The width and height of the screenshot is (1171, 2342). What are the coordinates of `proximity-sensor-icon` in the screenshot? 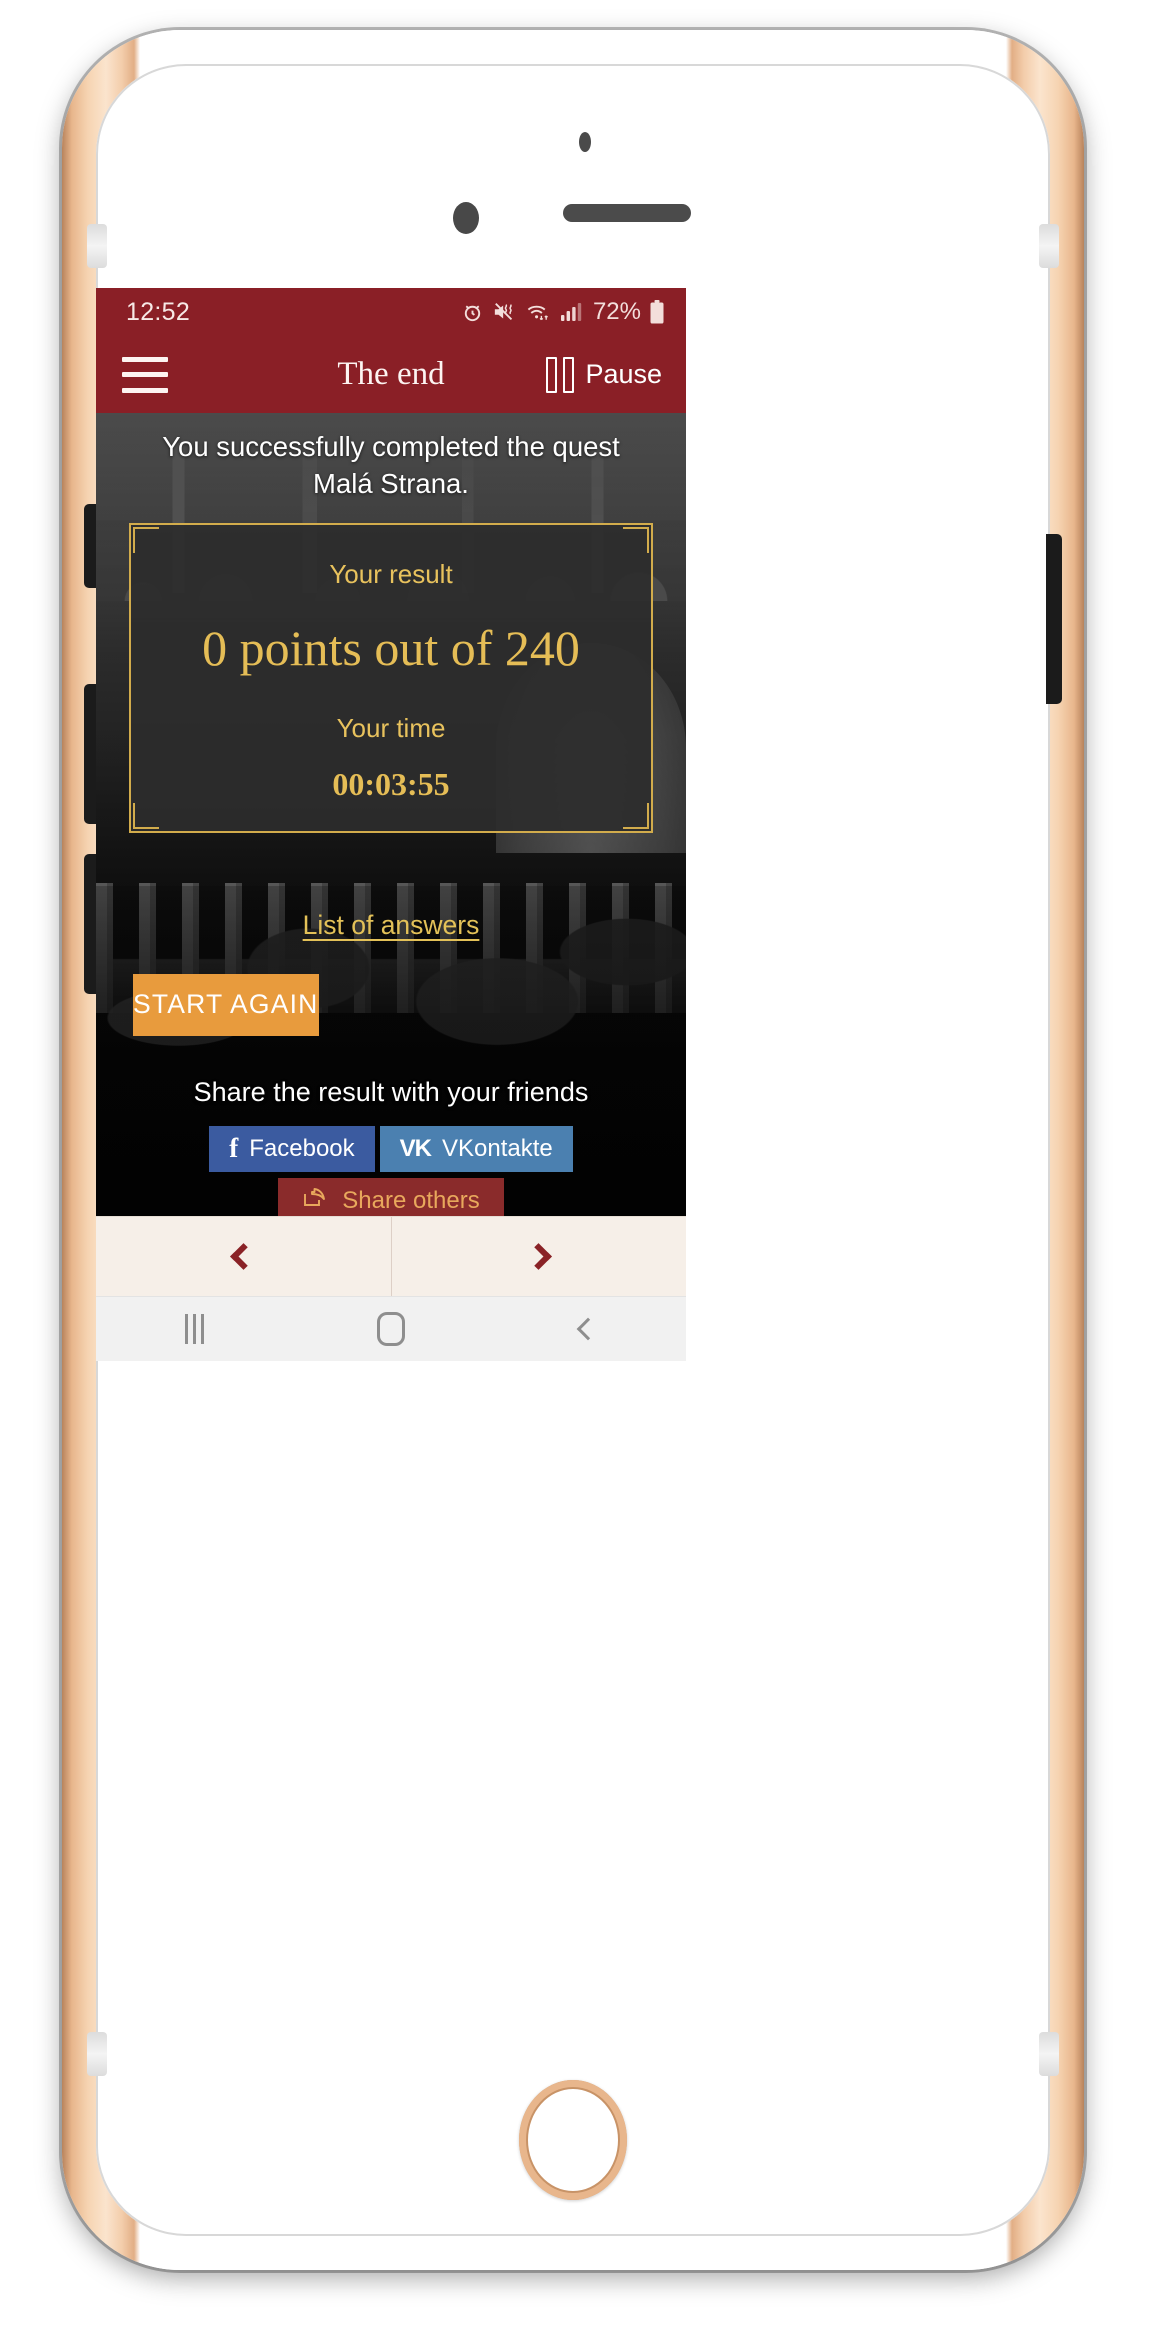 It's located at (585, 142).